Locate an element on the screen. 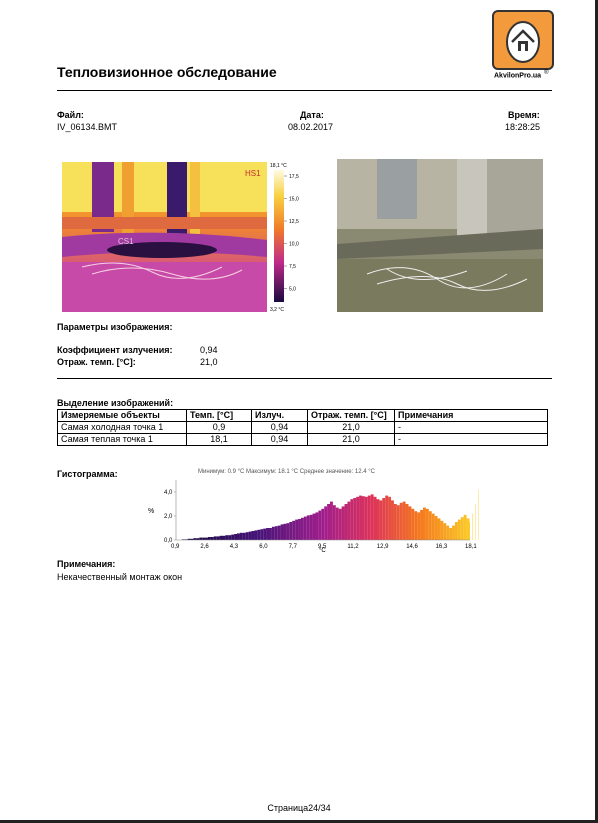  params-heading: Параметры изображения: is located at coordinates (115, 327).